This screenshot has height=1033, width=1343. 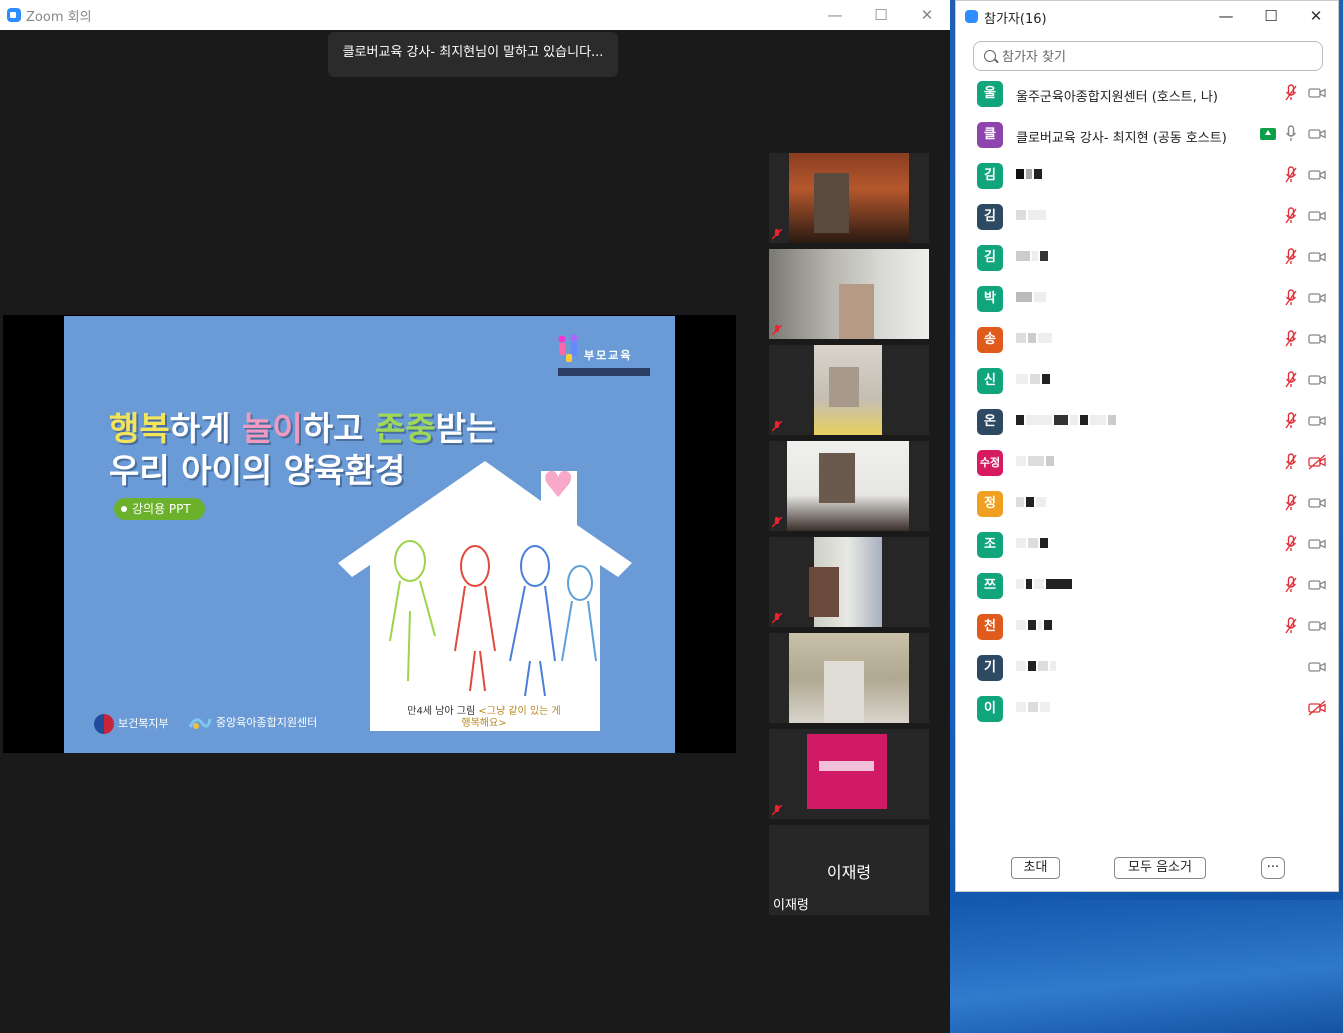 What do you see at coordinates (1291, 134) in the screenshot?
I see `mic-icon` at bounding box center [1291, 134].